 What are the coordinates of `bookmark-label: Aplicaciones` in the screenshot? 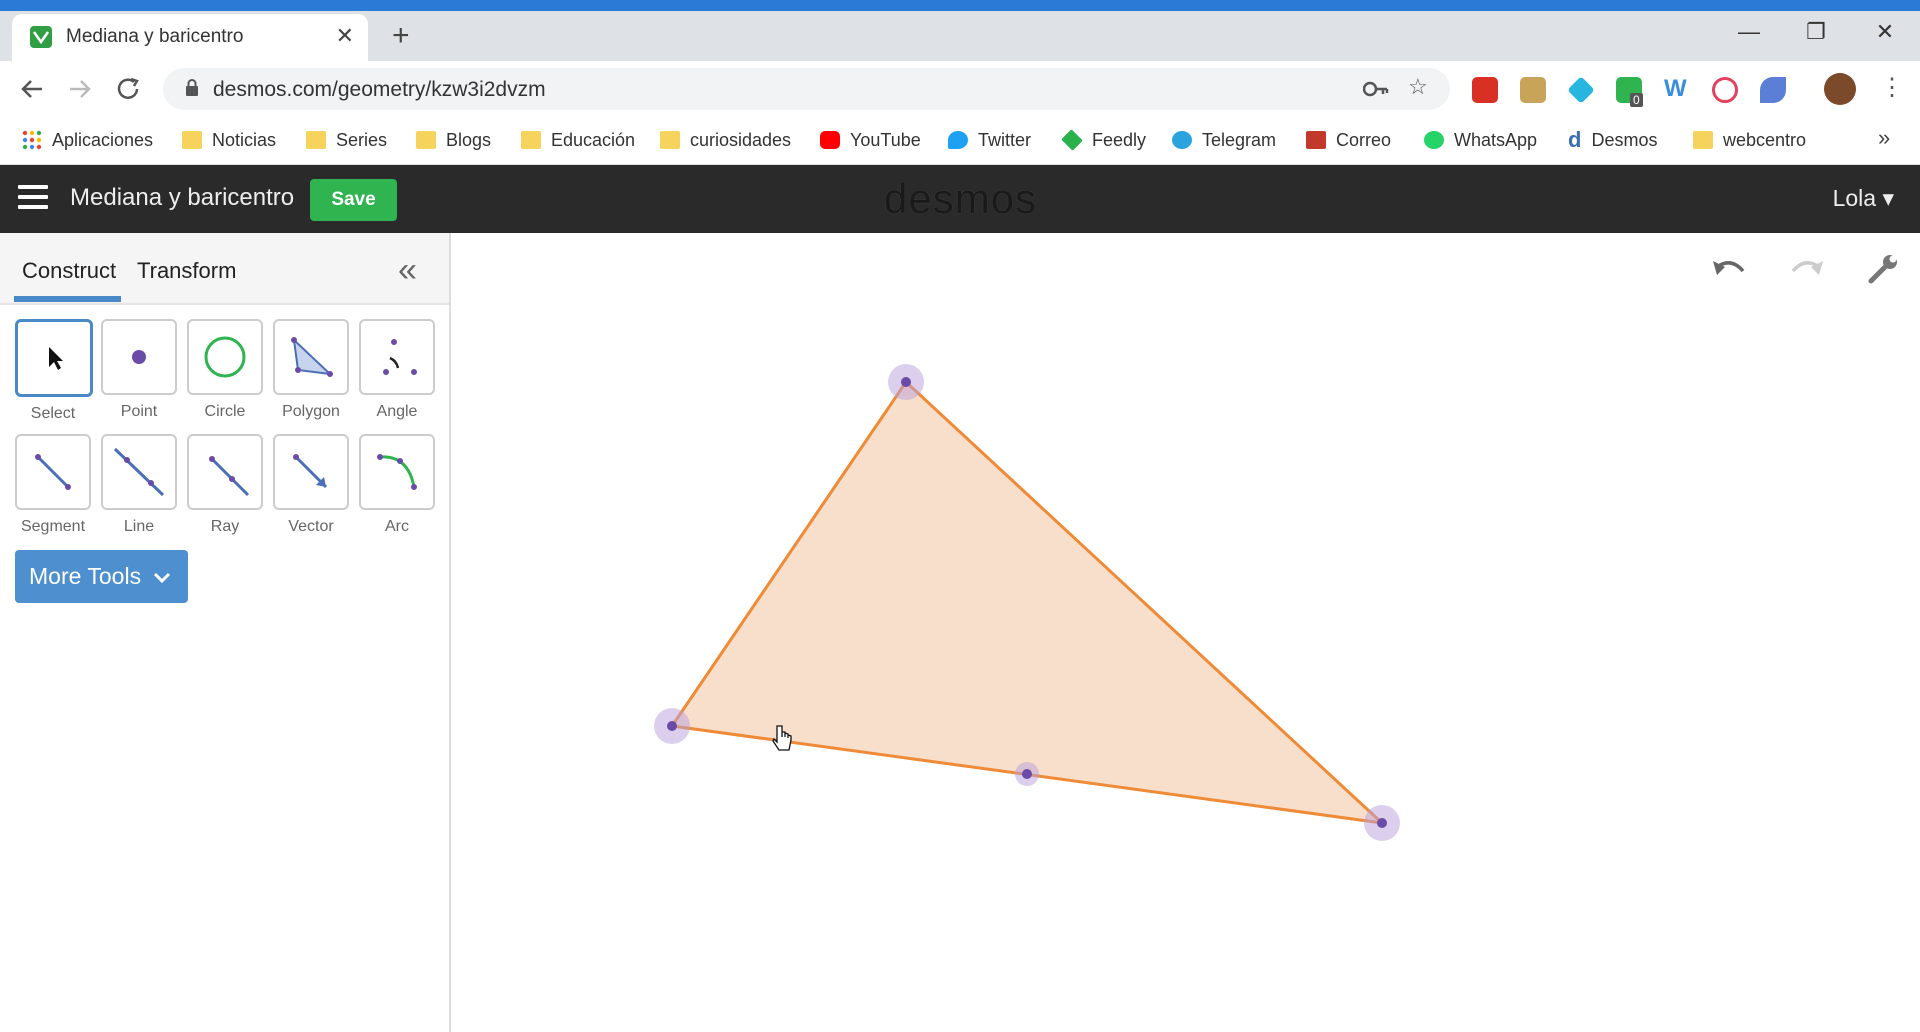 It's located at (103, 139).